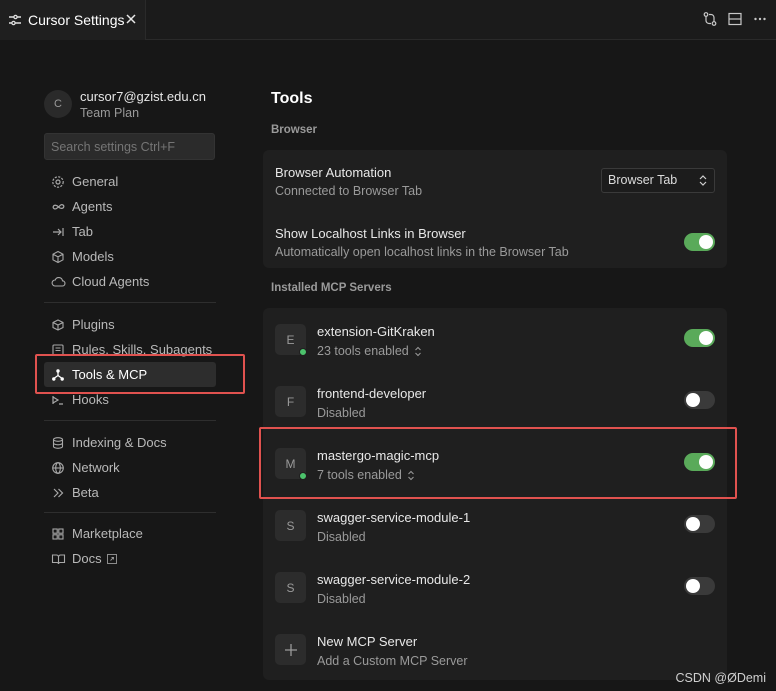  I want to click on editor-actions, so click(735, 19).